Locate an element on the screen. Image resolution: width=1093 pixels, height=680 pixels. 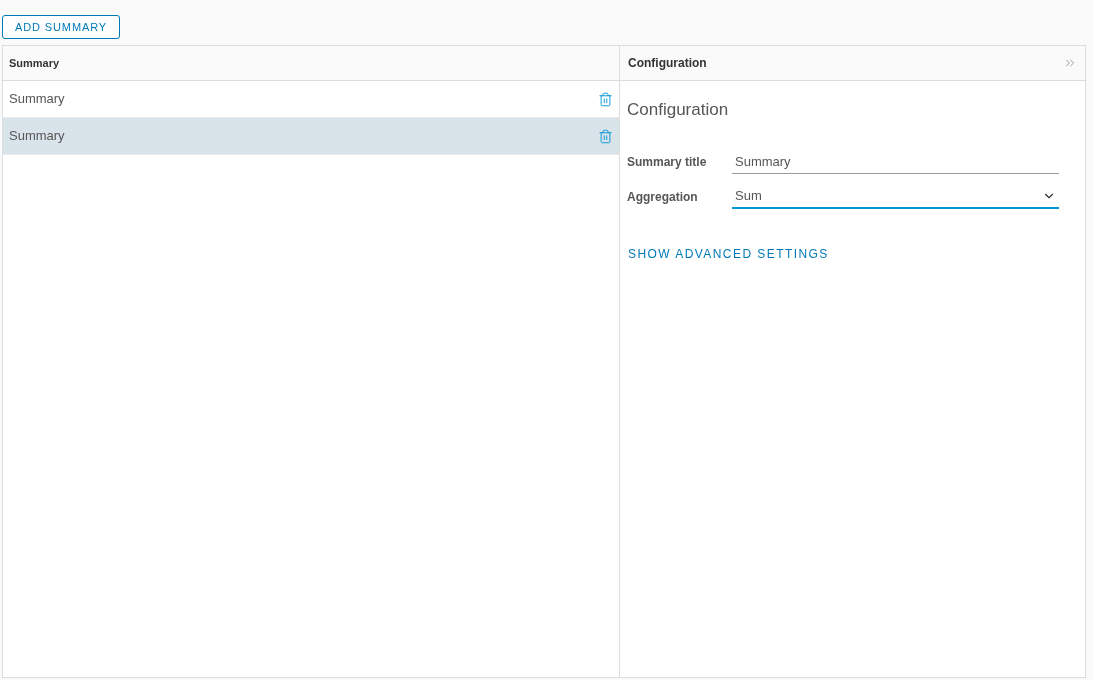
field-label: Aggregation is located at coordinates (663, 197).